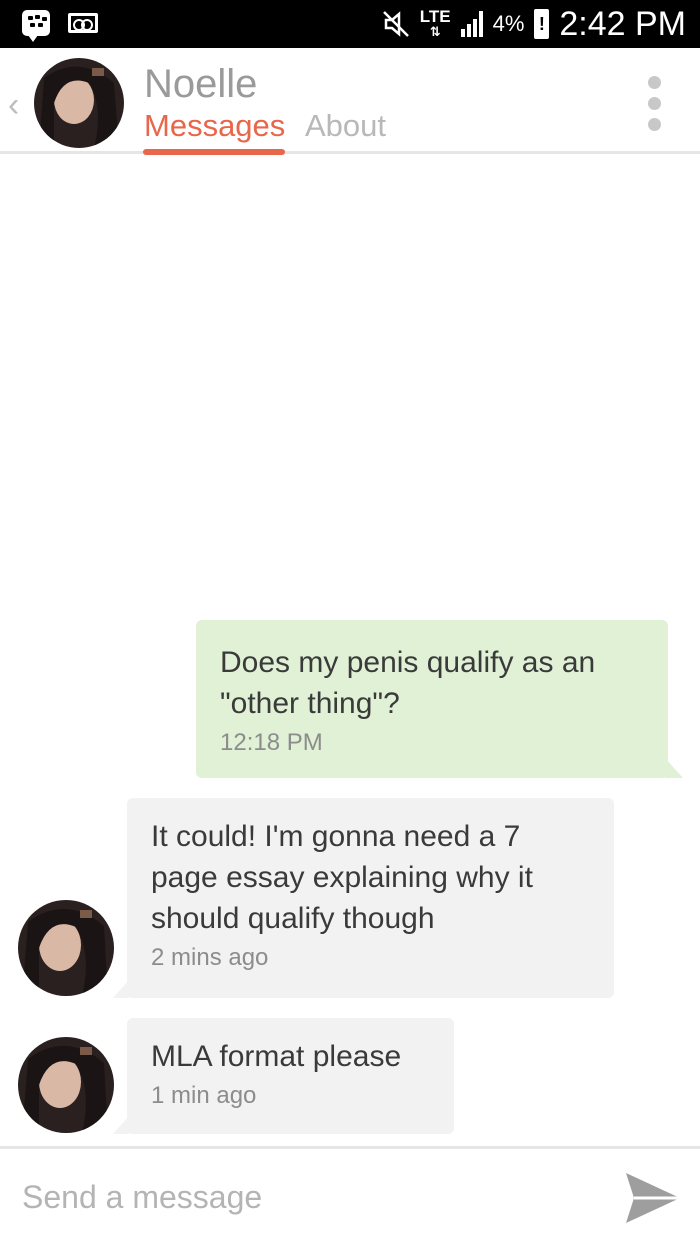 Image resolution: width=700 pixels, height=1244 pixels. What do you see at coordinates (435, 23) in the screenshot?
I see `network-type: LTE ⇅` at bounding box center [435, 23].